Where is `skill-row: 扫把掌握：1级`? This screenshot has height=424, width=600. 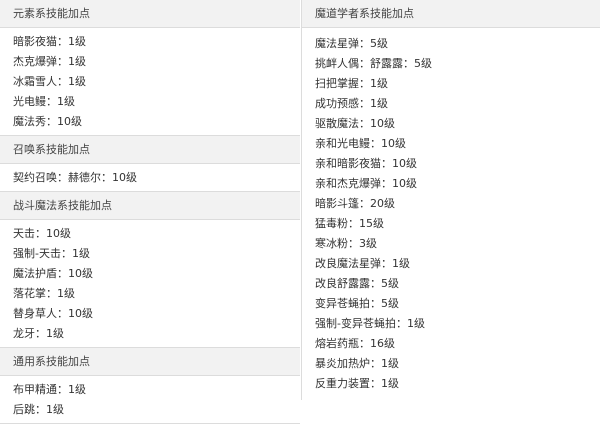
skill-row: 扫把掌握：1级 is located at coordinates (351, 83).